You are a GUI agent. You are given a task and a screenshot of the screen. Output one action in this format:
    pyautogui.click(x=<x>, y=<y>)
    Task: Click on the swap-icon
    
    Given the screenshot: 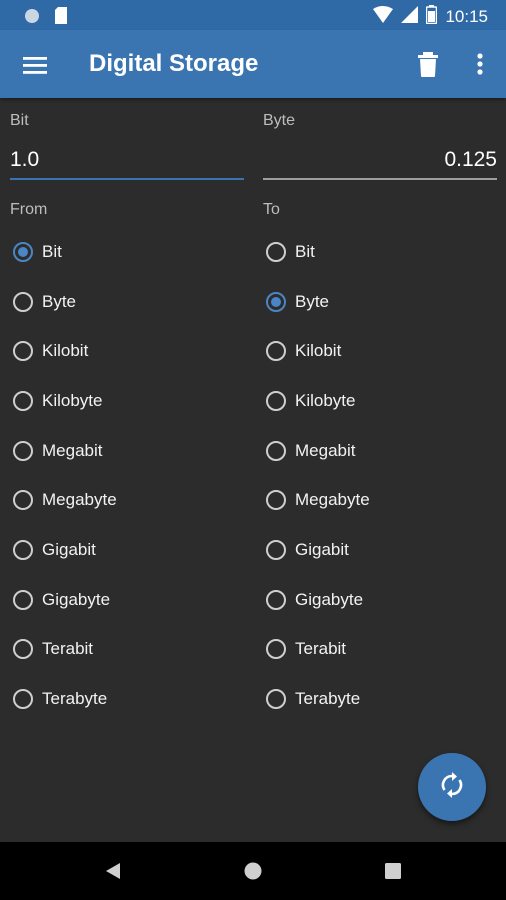 What is the action you would take?
    pyautogui.click(x=452, y=787)
    